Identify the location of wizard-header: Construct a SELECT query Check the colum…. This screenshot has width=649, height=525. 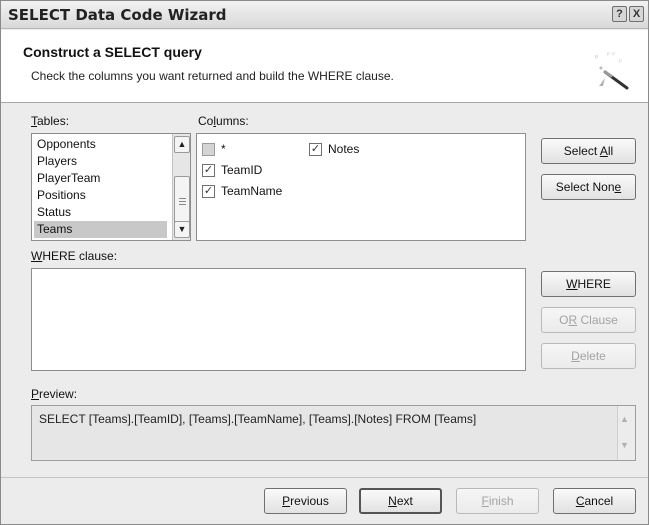
(324, 66).